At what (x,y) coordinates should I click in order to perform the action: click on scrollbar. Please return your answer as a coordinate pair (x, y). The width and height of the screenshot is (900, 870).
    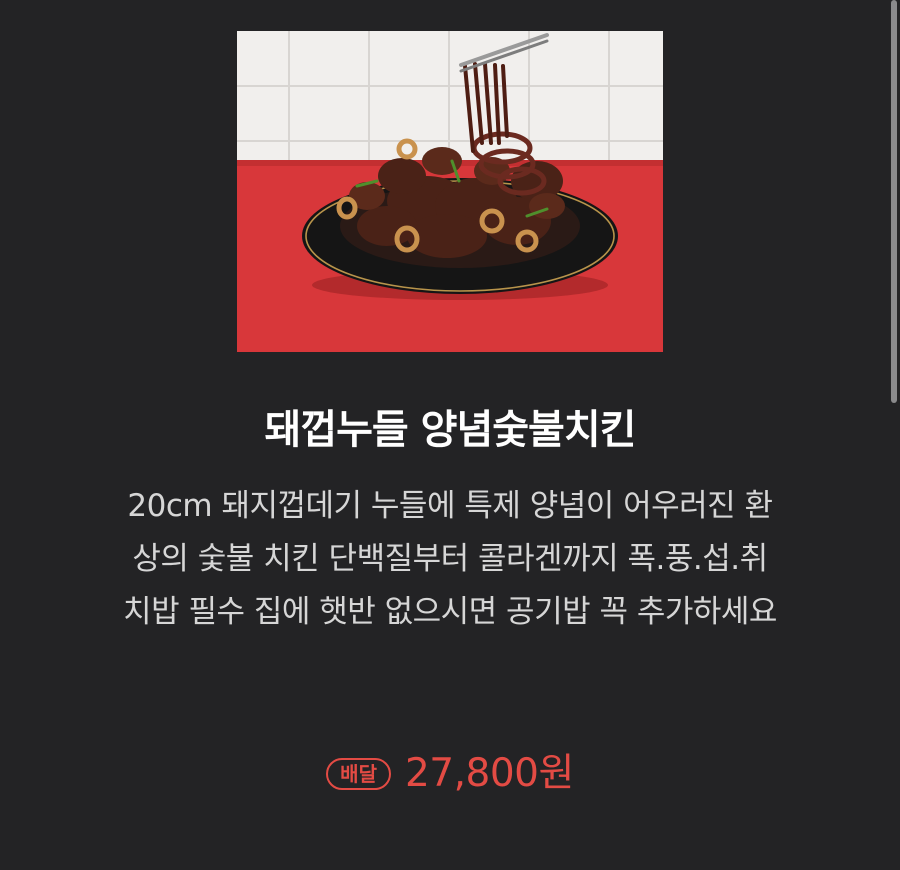
    Looking at the image, I should click on (894, 201).